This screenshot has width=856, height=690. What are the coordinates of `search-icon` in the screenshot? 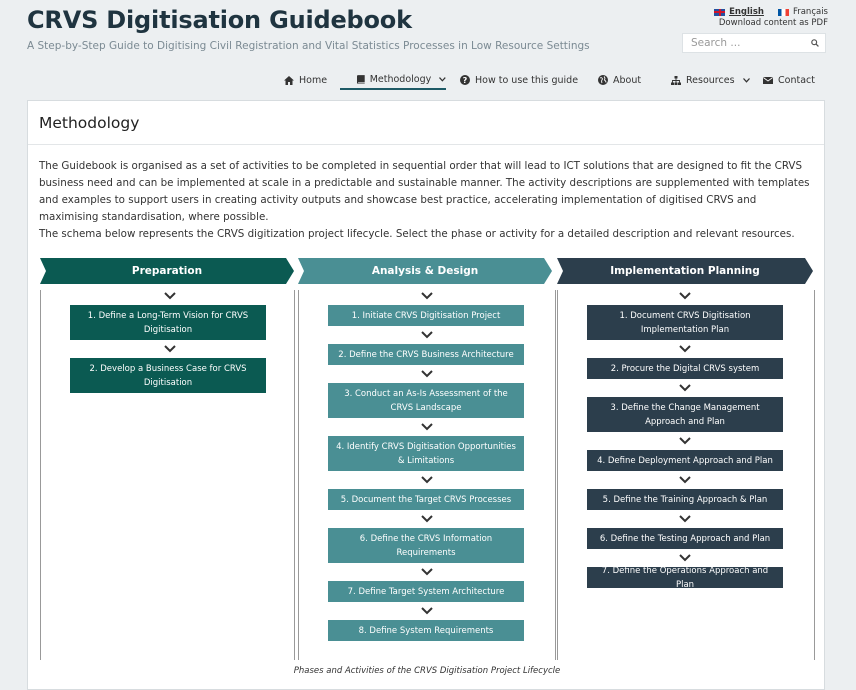 It's located at (815, 43).